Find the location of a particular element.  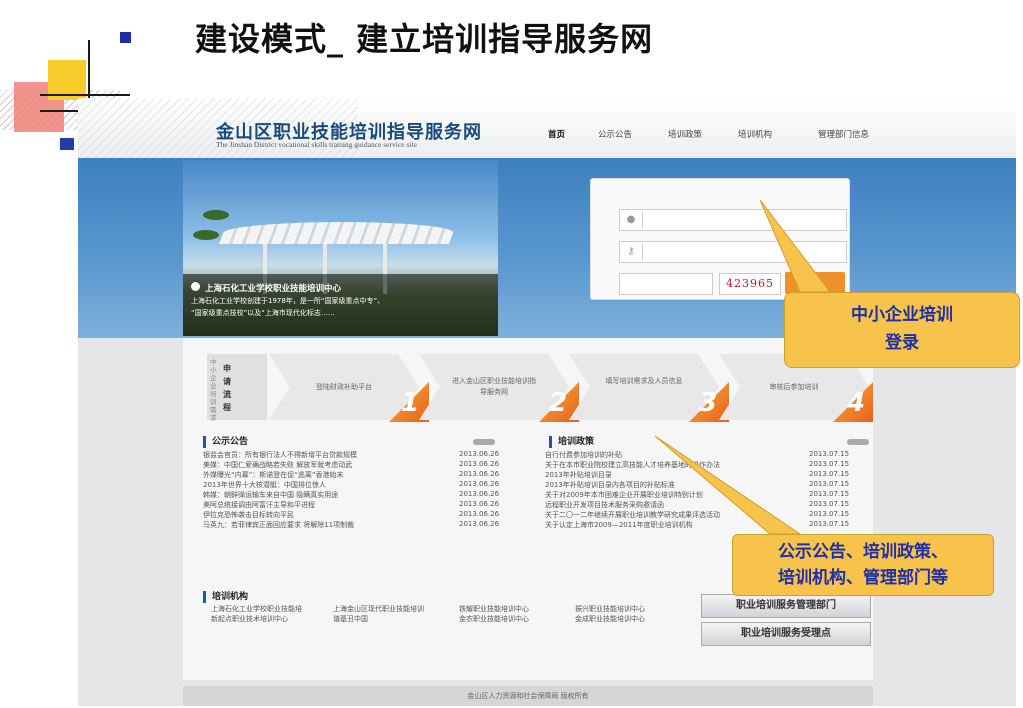

callout-login: 中小企业培训 登录 is located at coordinates (902, 330).